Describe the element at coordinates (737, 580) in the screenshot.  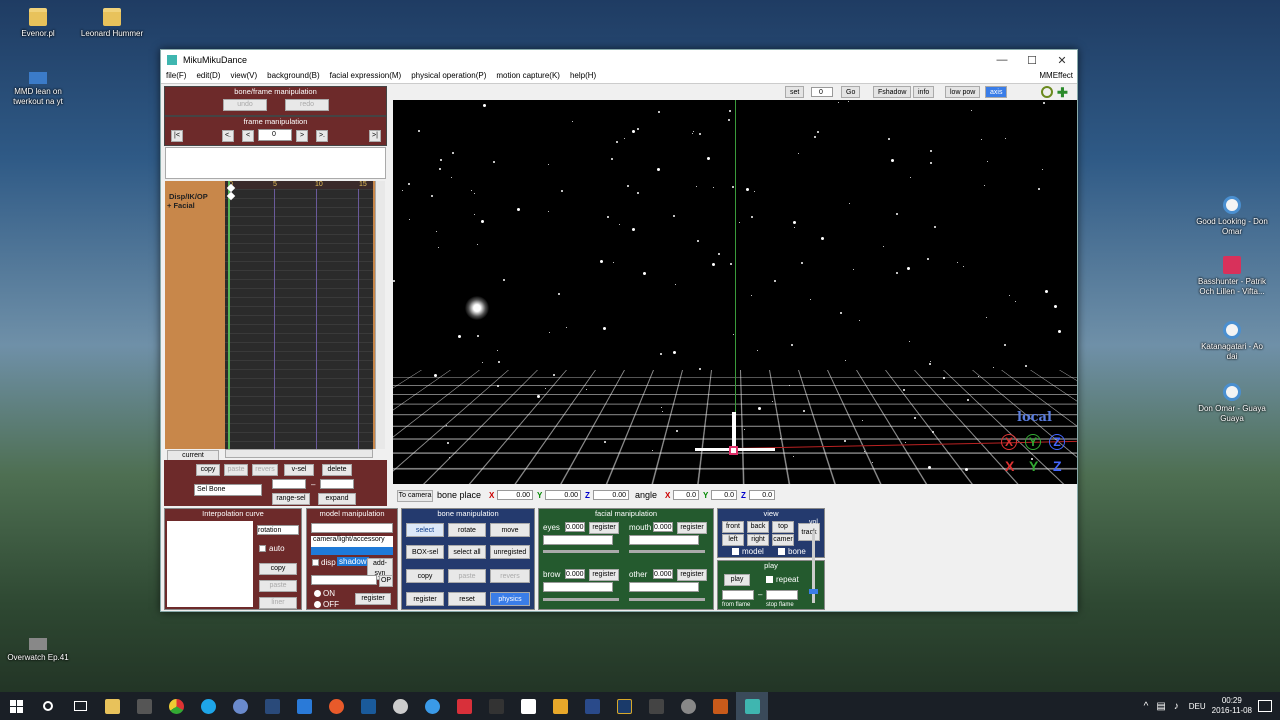
I see `play-button: play` at that location.